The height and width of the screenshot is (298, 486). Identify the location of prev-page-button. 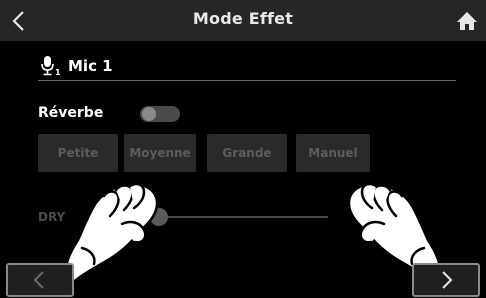
(40, 280).